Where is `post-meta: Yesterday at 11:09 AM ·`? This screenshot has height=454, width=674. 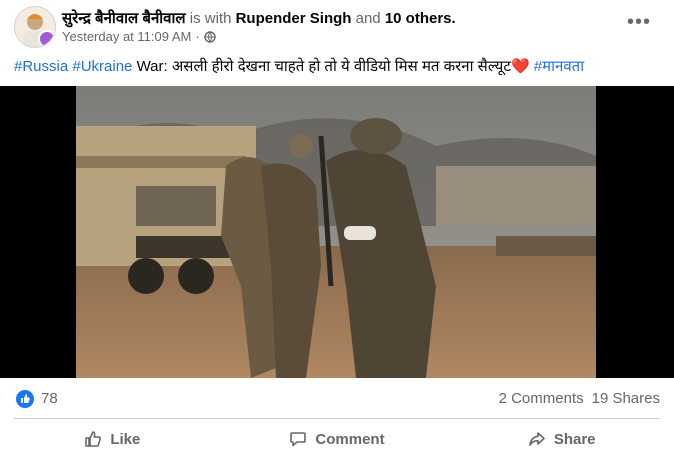
post-meta: Yesterday at 11:09 AM · is located at coordinates (139, 36).